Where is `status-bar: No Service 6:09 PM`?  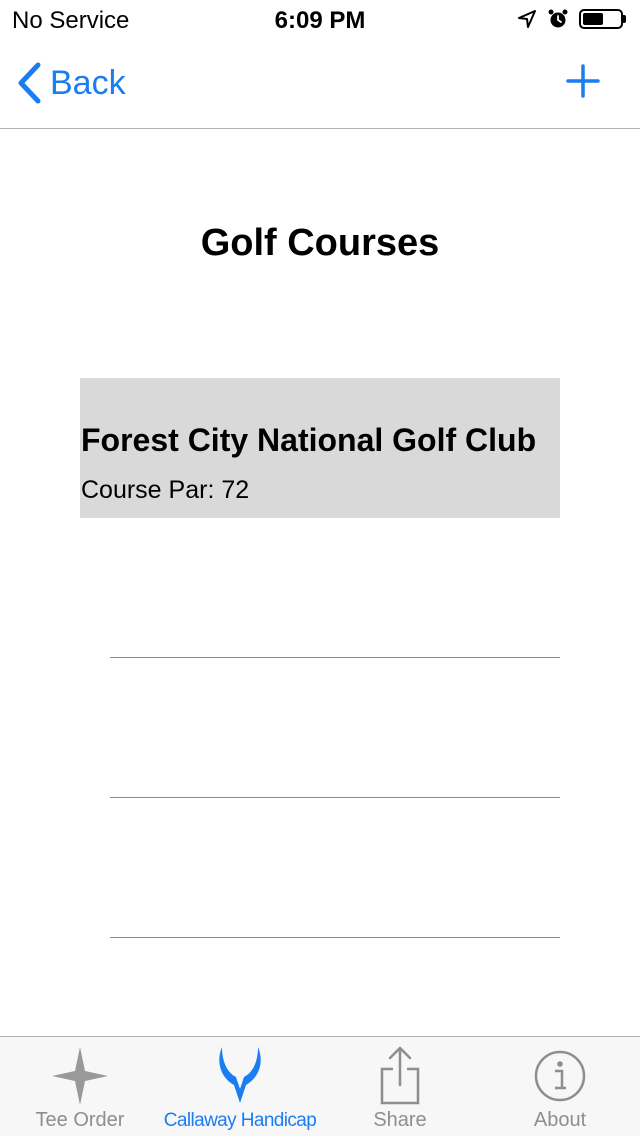 status-bar: No Service 6:09 PM is located at coordinates (320, 20).